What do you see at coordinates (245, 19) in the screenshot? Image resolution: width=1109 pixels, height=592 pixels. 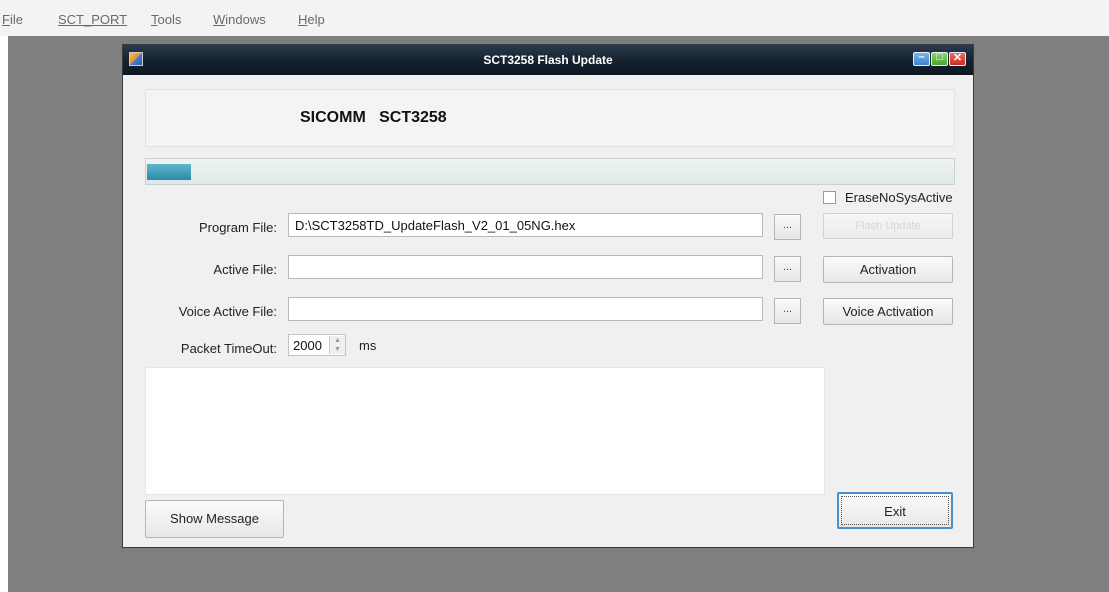 I see `menu-windows-label: indows` at bounding box center [245, 19].